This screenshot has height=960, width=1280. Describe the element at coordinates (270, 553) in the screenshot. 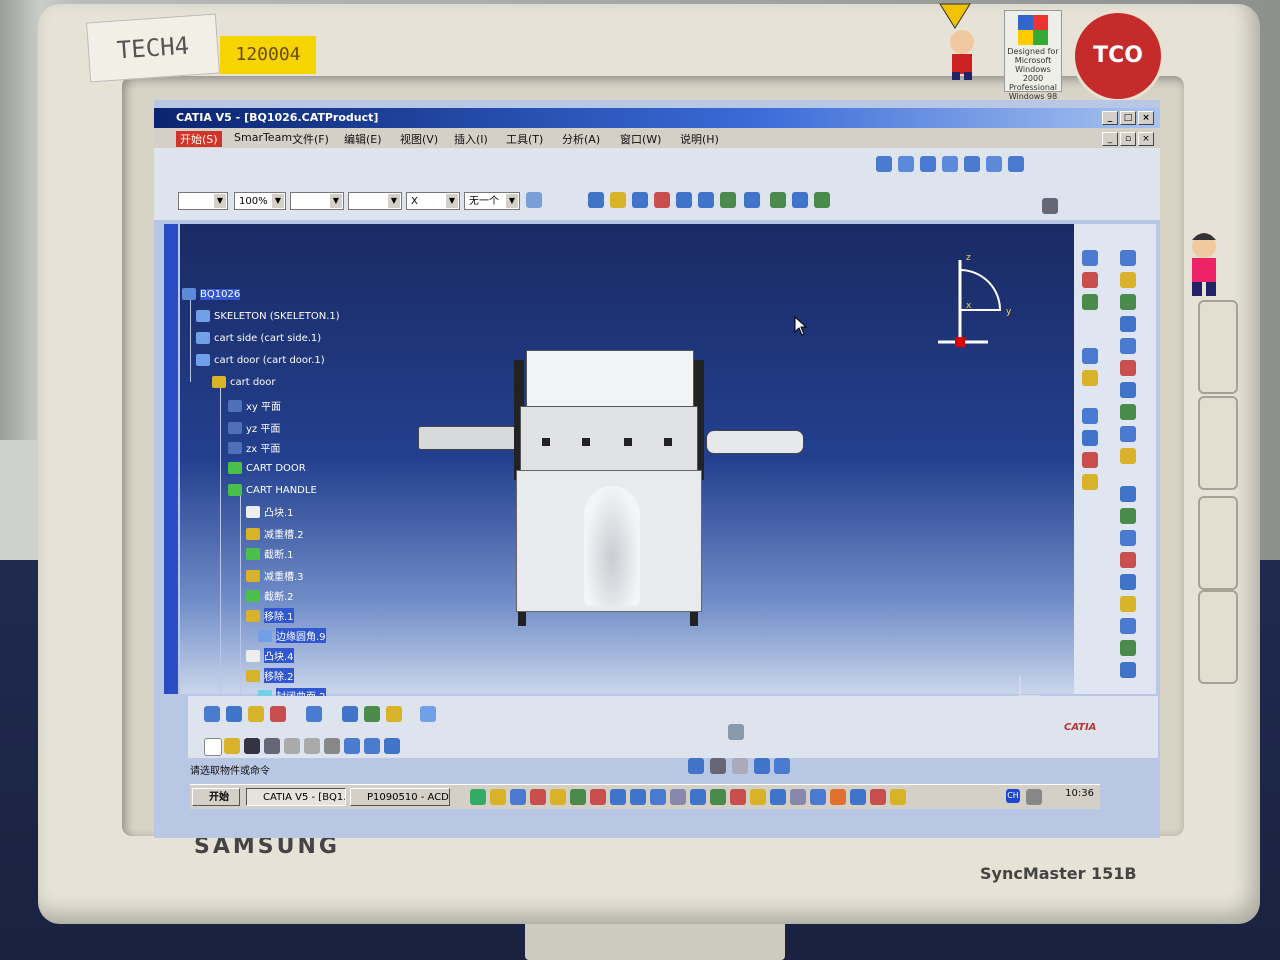

I see `tree-node-split-1: 截断.1` at that location.